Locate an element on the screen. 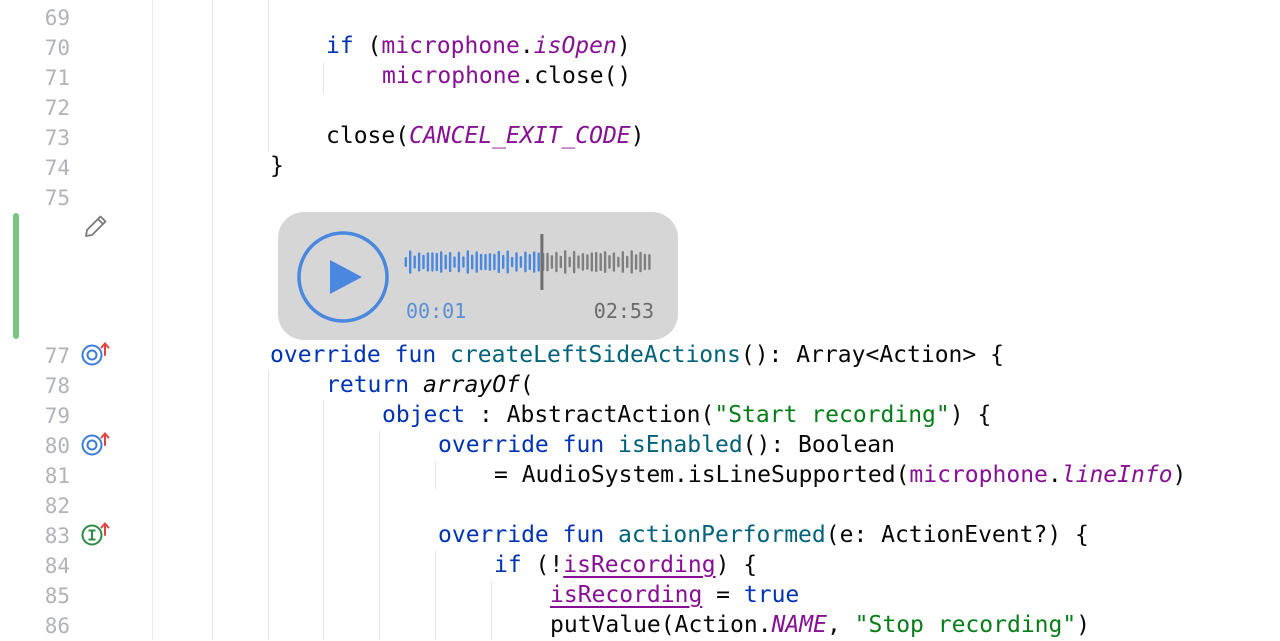 This screenshot has height=641, width=1280. property: isRecording is located at coordinates (639, 565).